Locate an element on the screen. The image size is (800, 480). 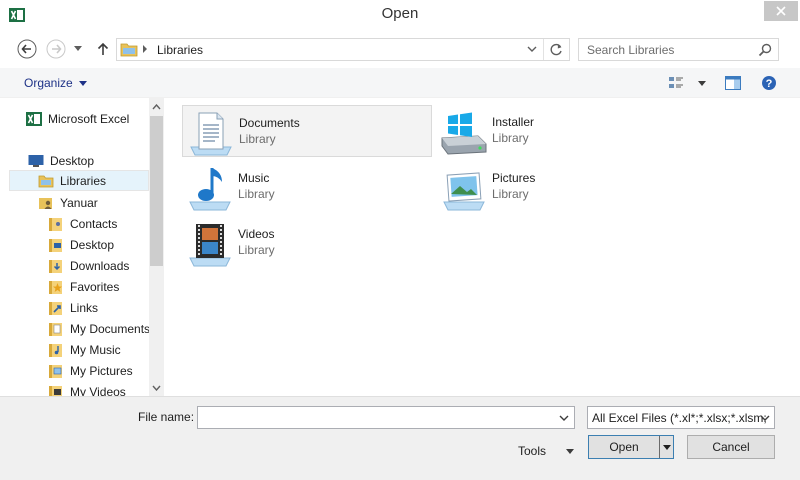
nav-item-favorites: Favorites is located at coordinates (83, 286).